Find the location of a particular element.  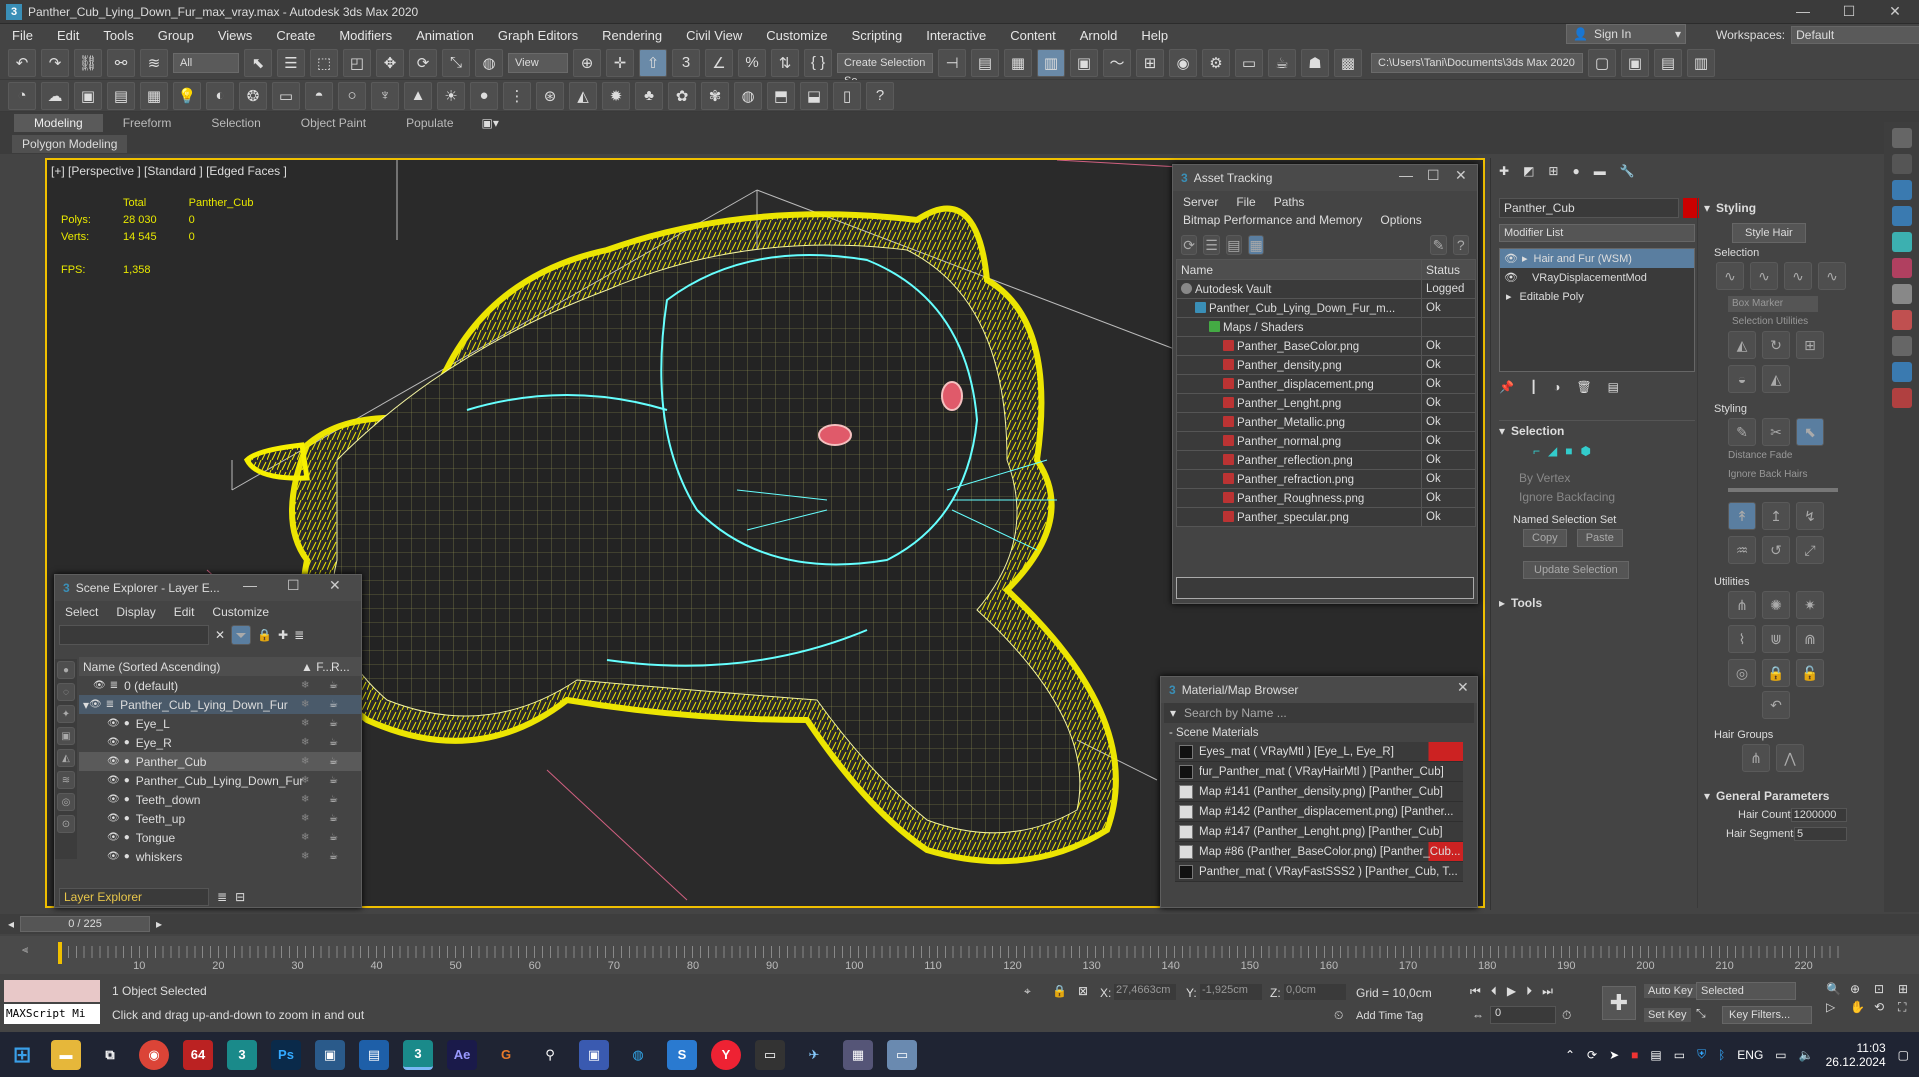

snap-3d-icon: 3 is located at coordinates (686, 62).